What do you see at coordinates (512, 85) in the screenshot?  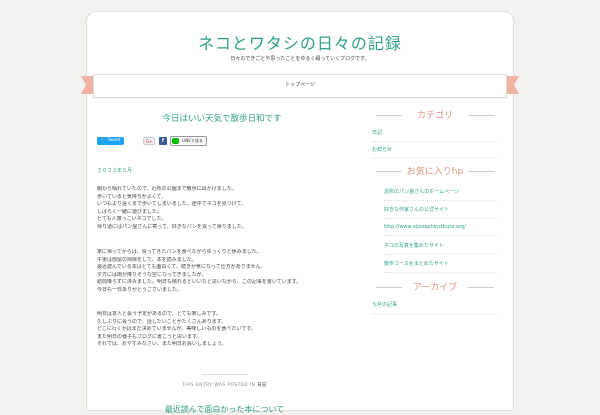 I see `ribbon-right-decoration` at bounding box center [512, 85].